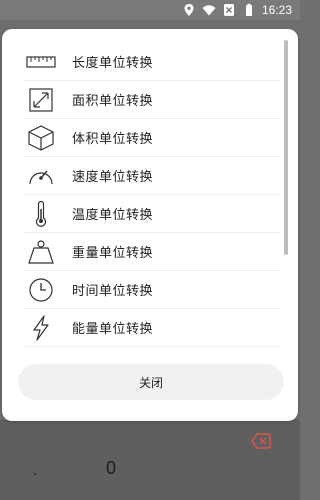  I want to click on close-button: 关闭, so click(151, 382).